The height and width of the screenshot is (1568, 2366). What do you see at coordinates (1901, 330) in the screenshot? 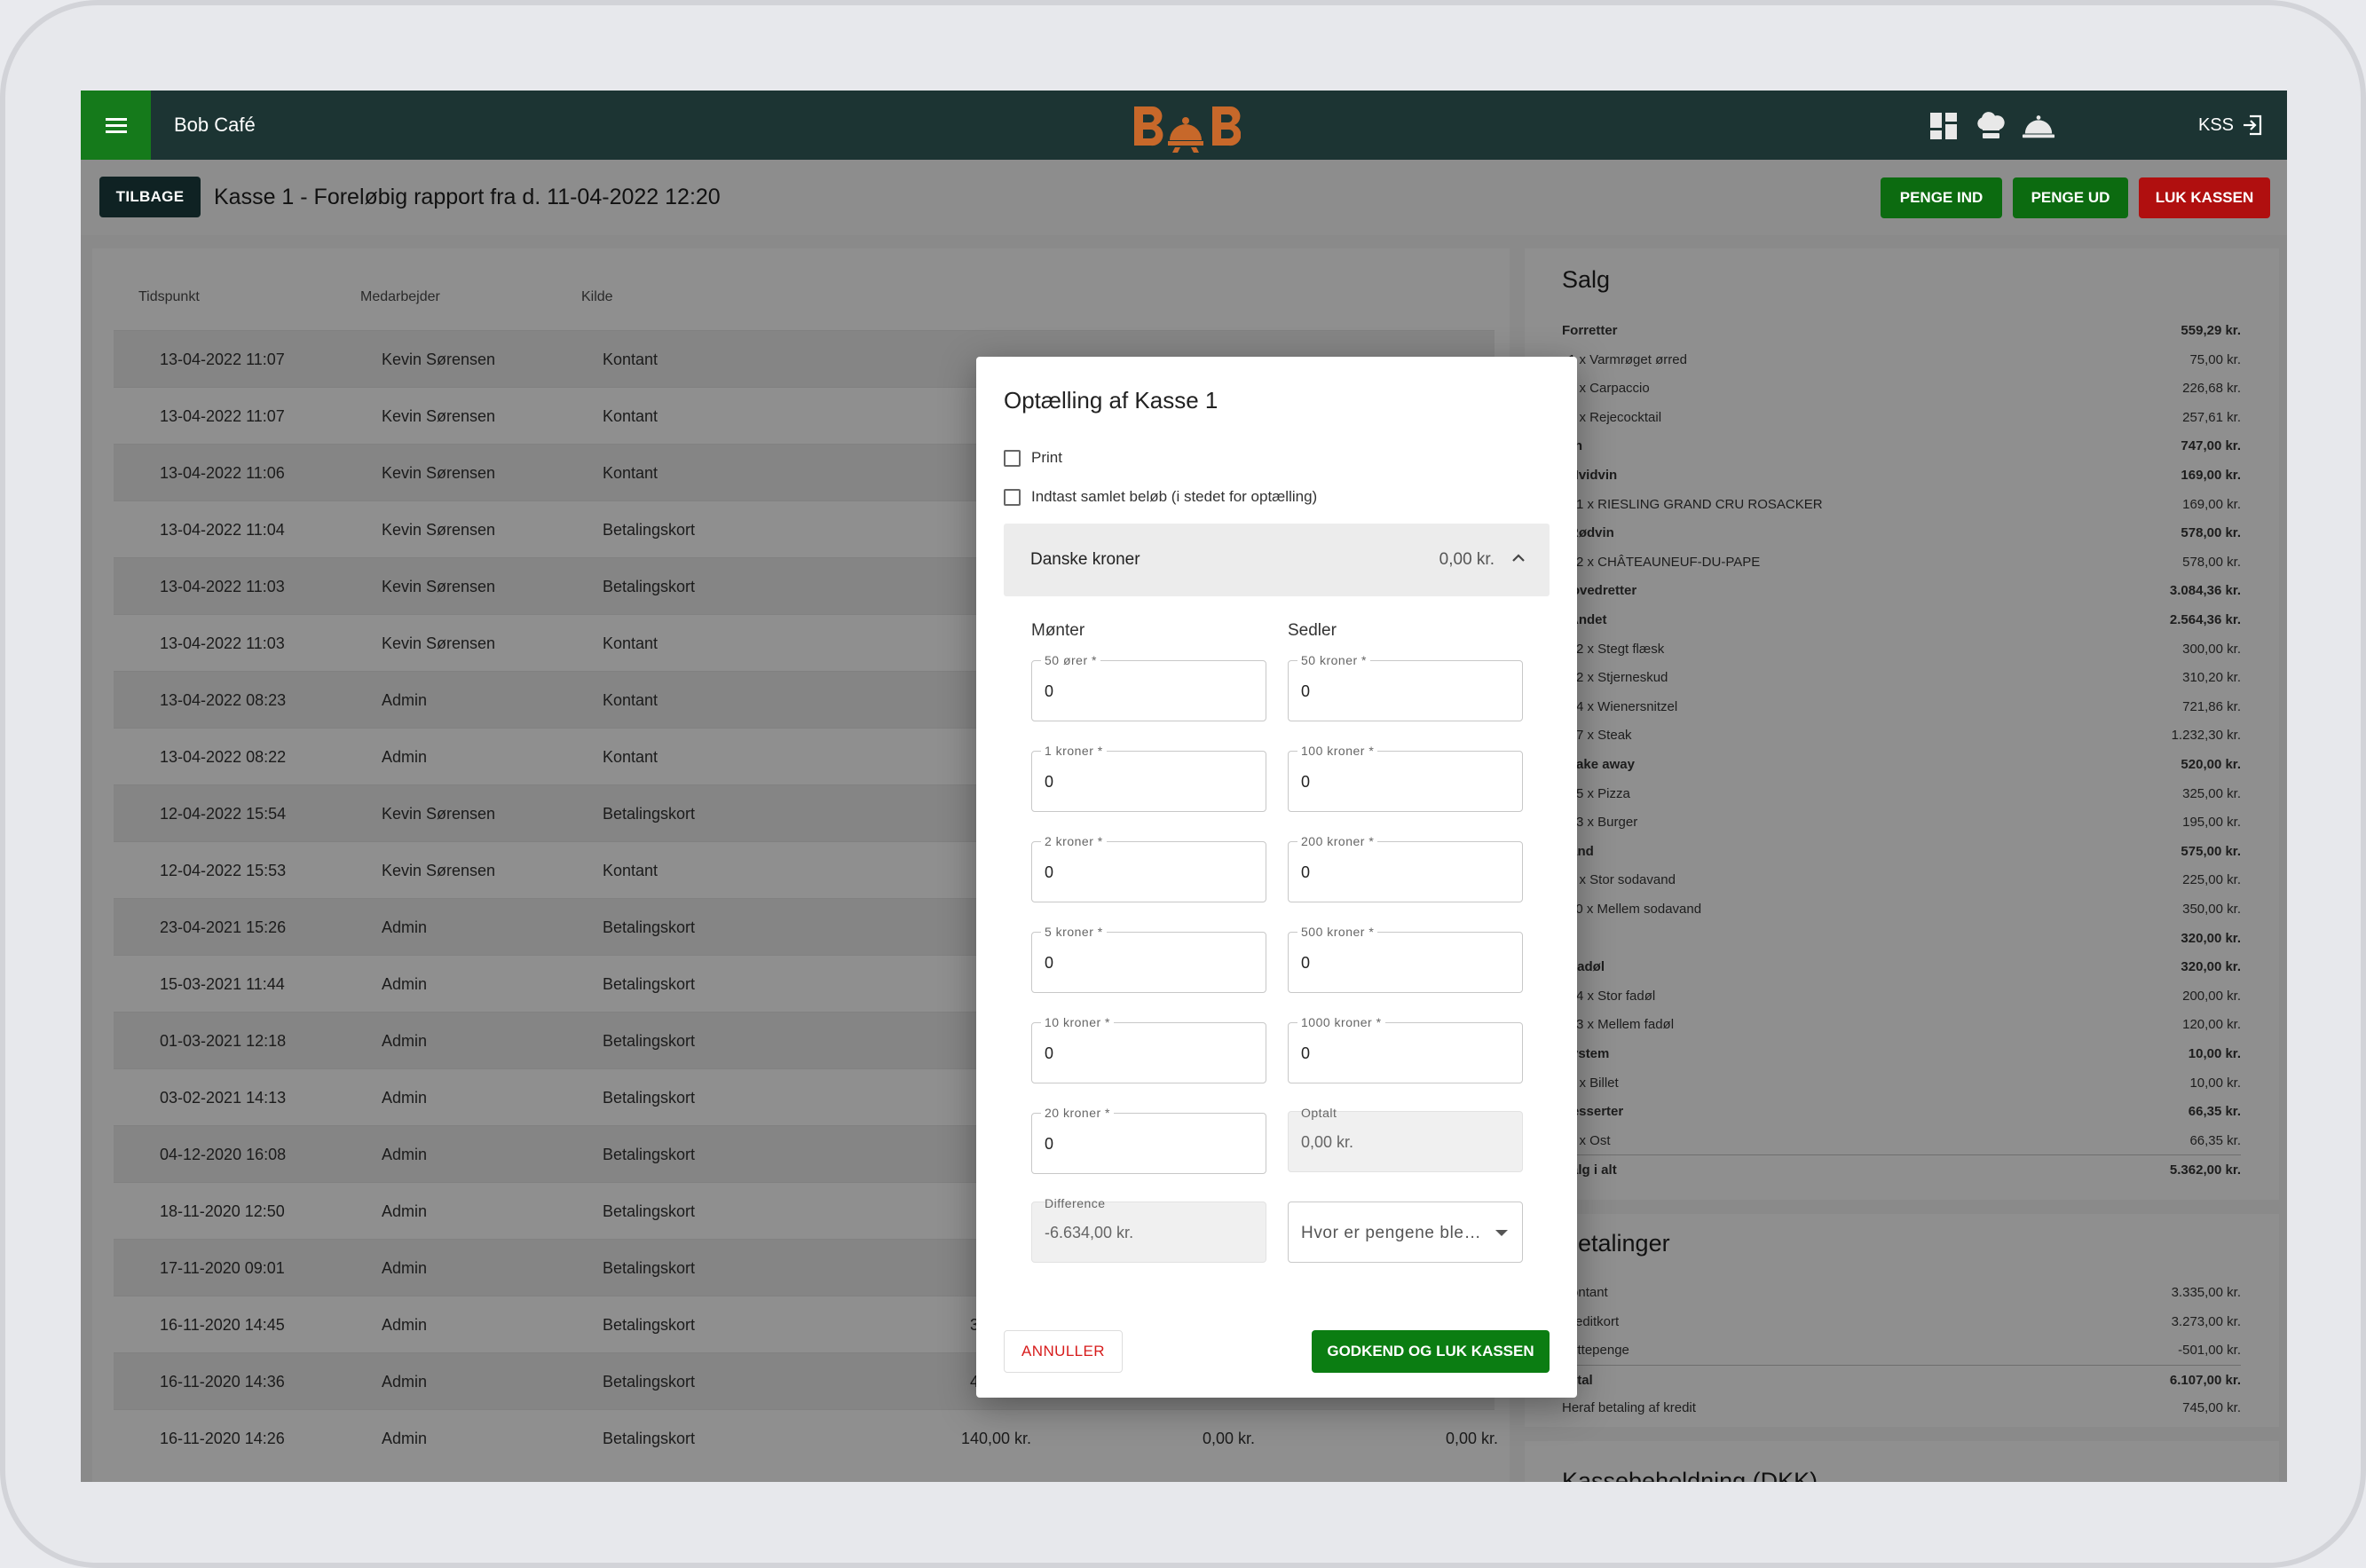
I see `salg-line: Forretter 559,29 kr.` at bounding box center [1901, 330].